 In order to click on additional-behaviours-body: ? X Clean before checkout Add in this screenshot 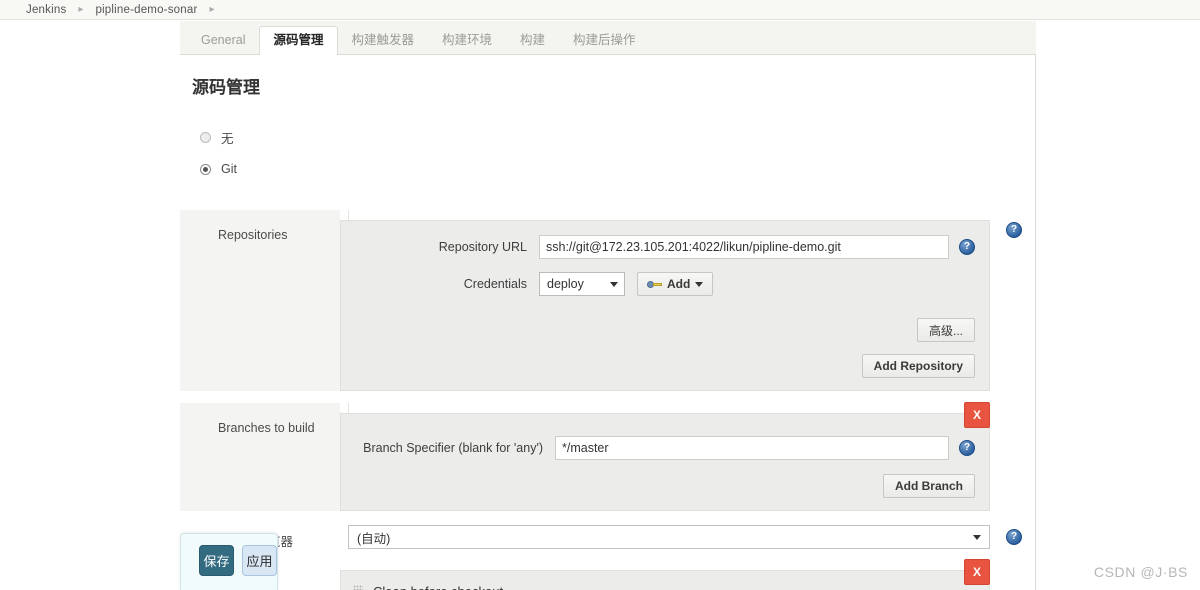, I will do `click(687, 574)`.